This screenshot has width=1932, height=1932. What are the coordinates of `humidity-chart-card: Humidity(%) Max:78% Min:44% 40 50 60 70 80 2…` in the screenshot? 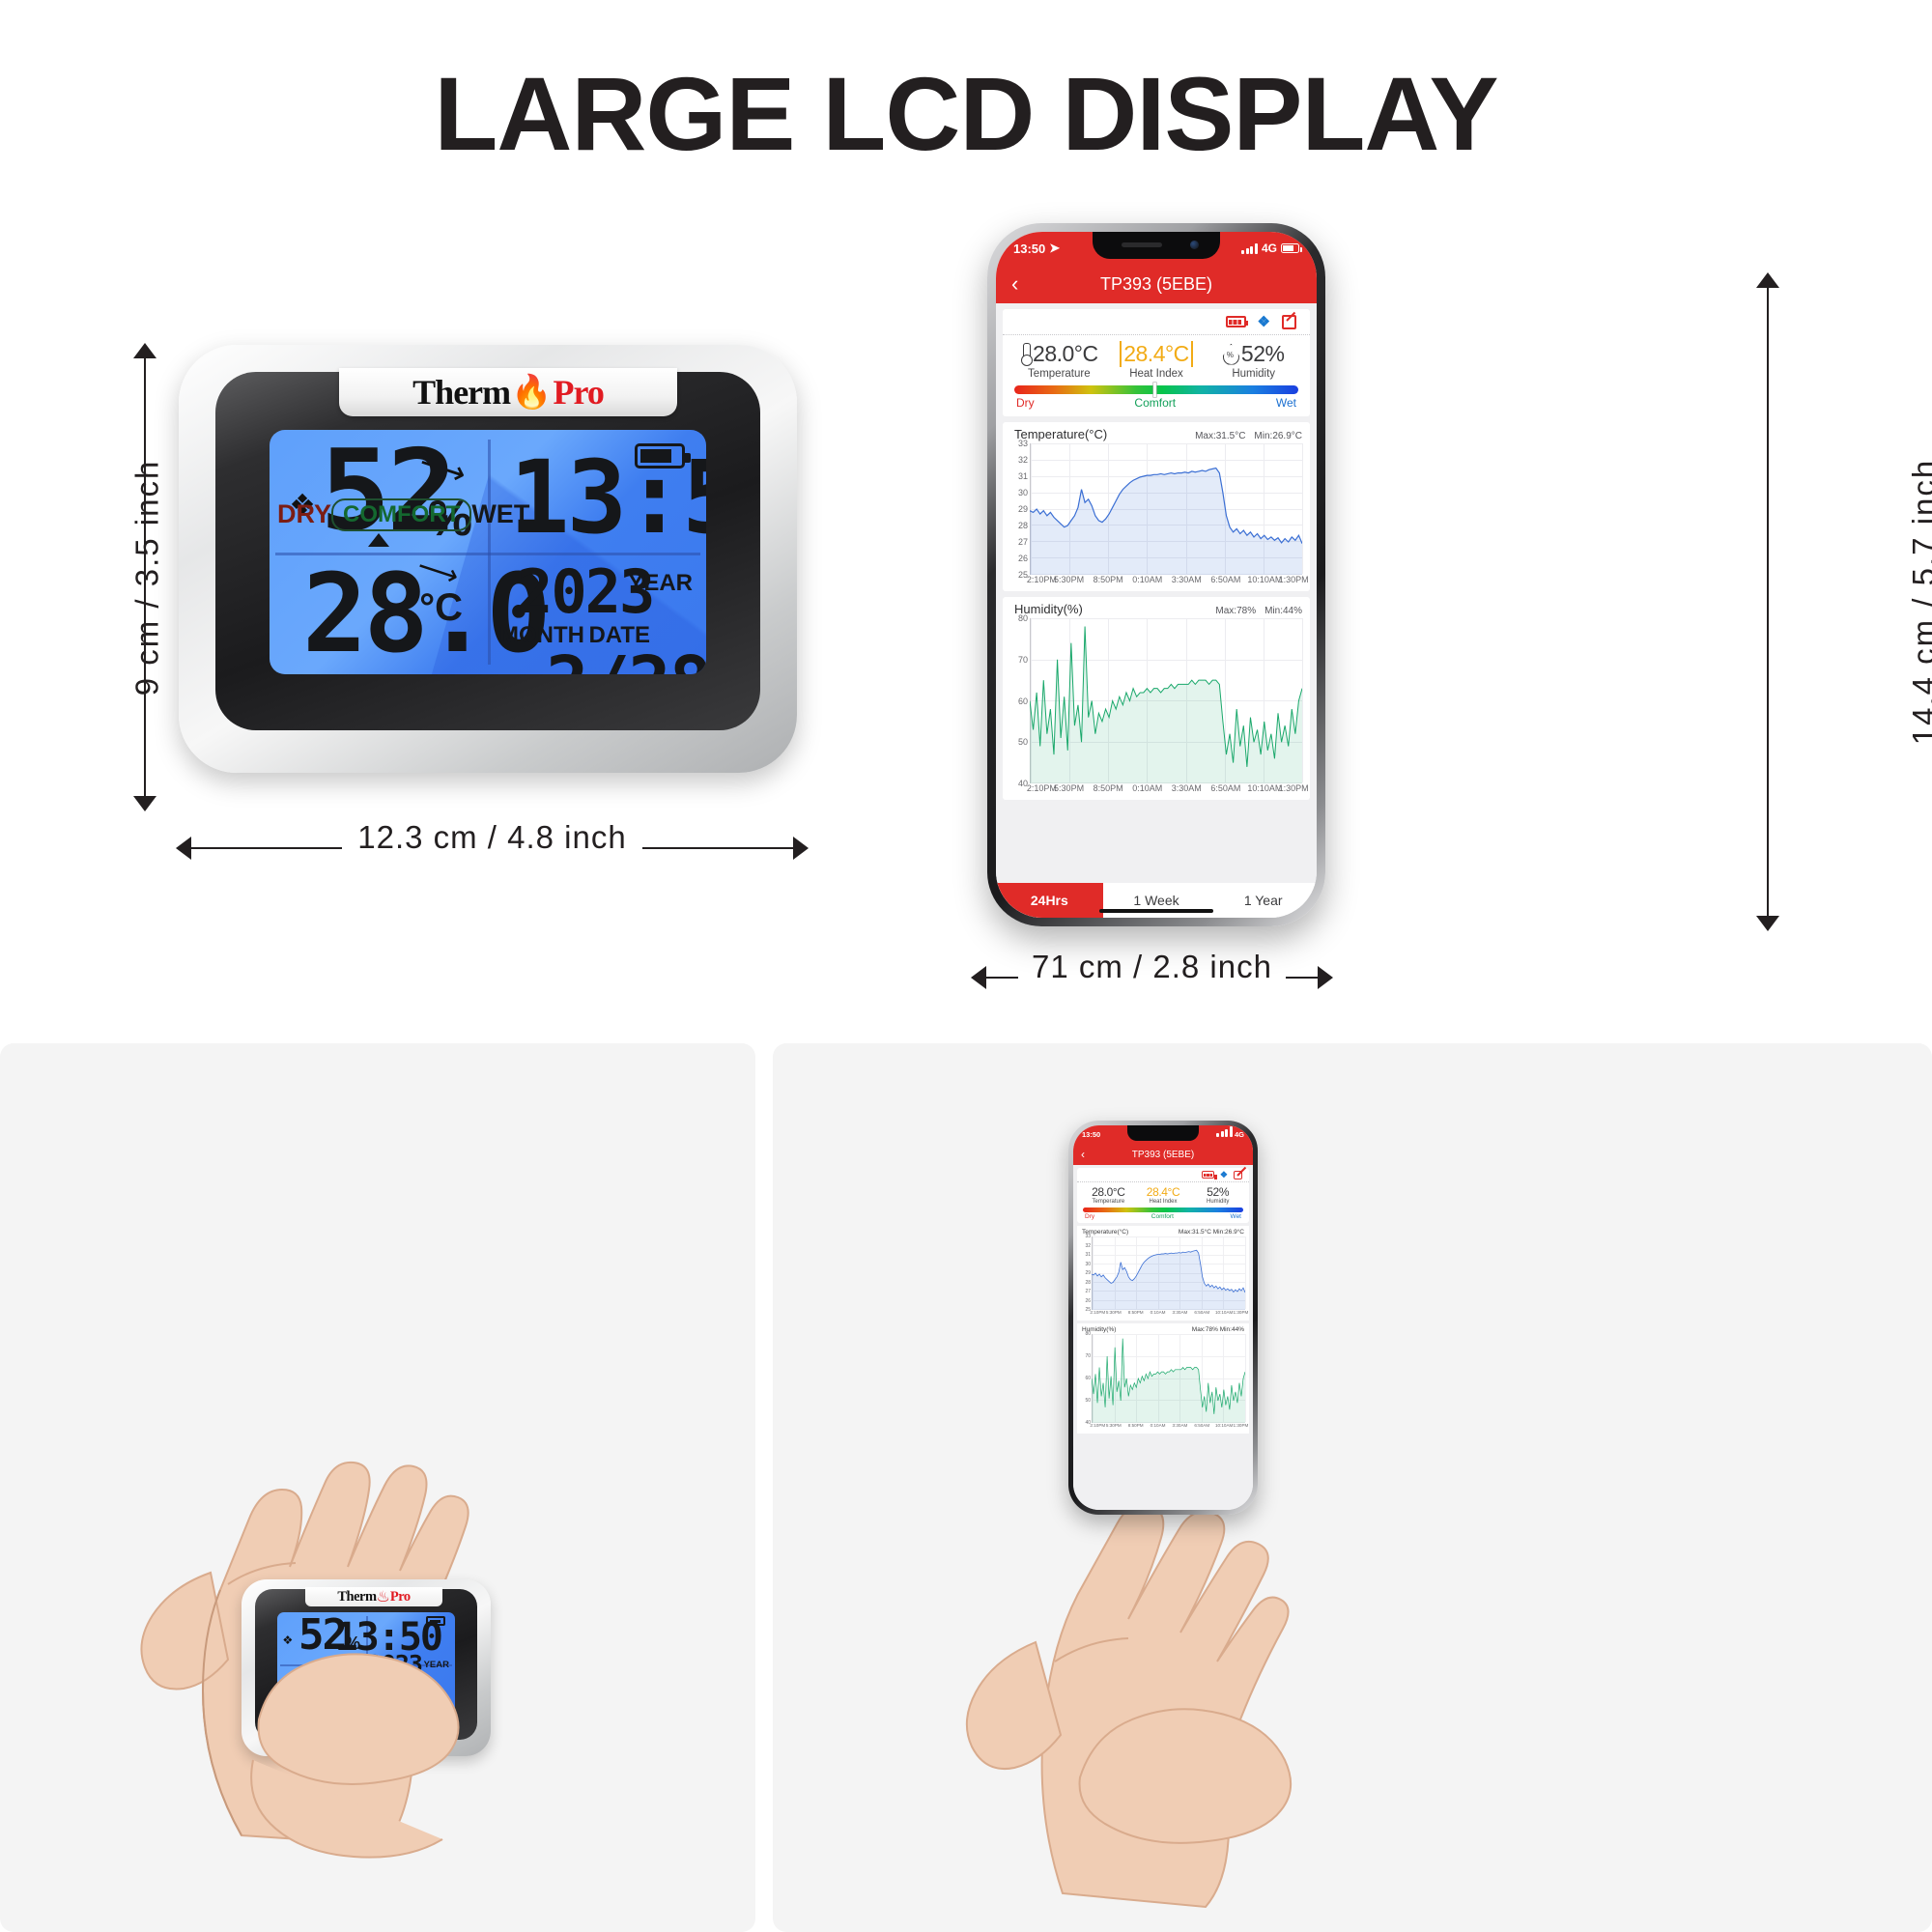 It's located at (1156, 698).